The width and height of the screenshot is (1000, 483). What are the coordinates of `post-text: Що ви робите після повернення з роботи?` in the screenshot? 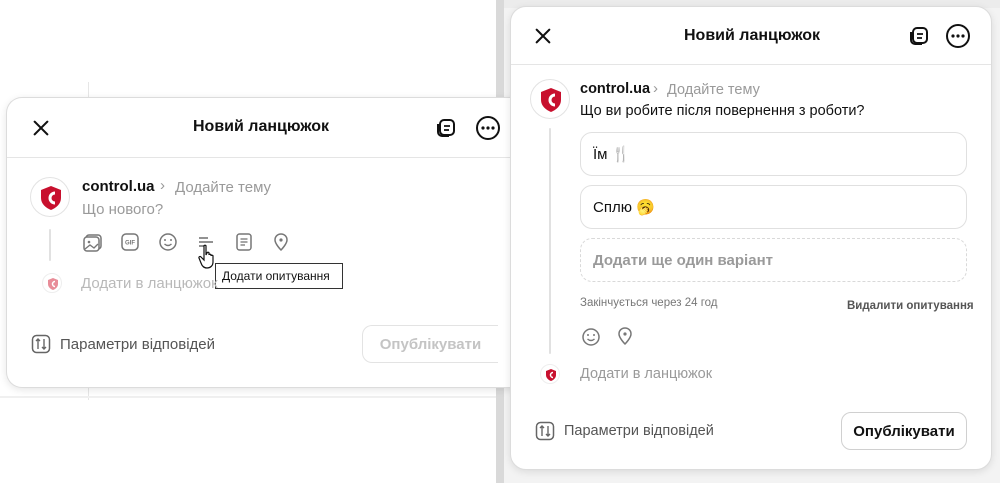 It's located at (722, 111).